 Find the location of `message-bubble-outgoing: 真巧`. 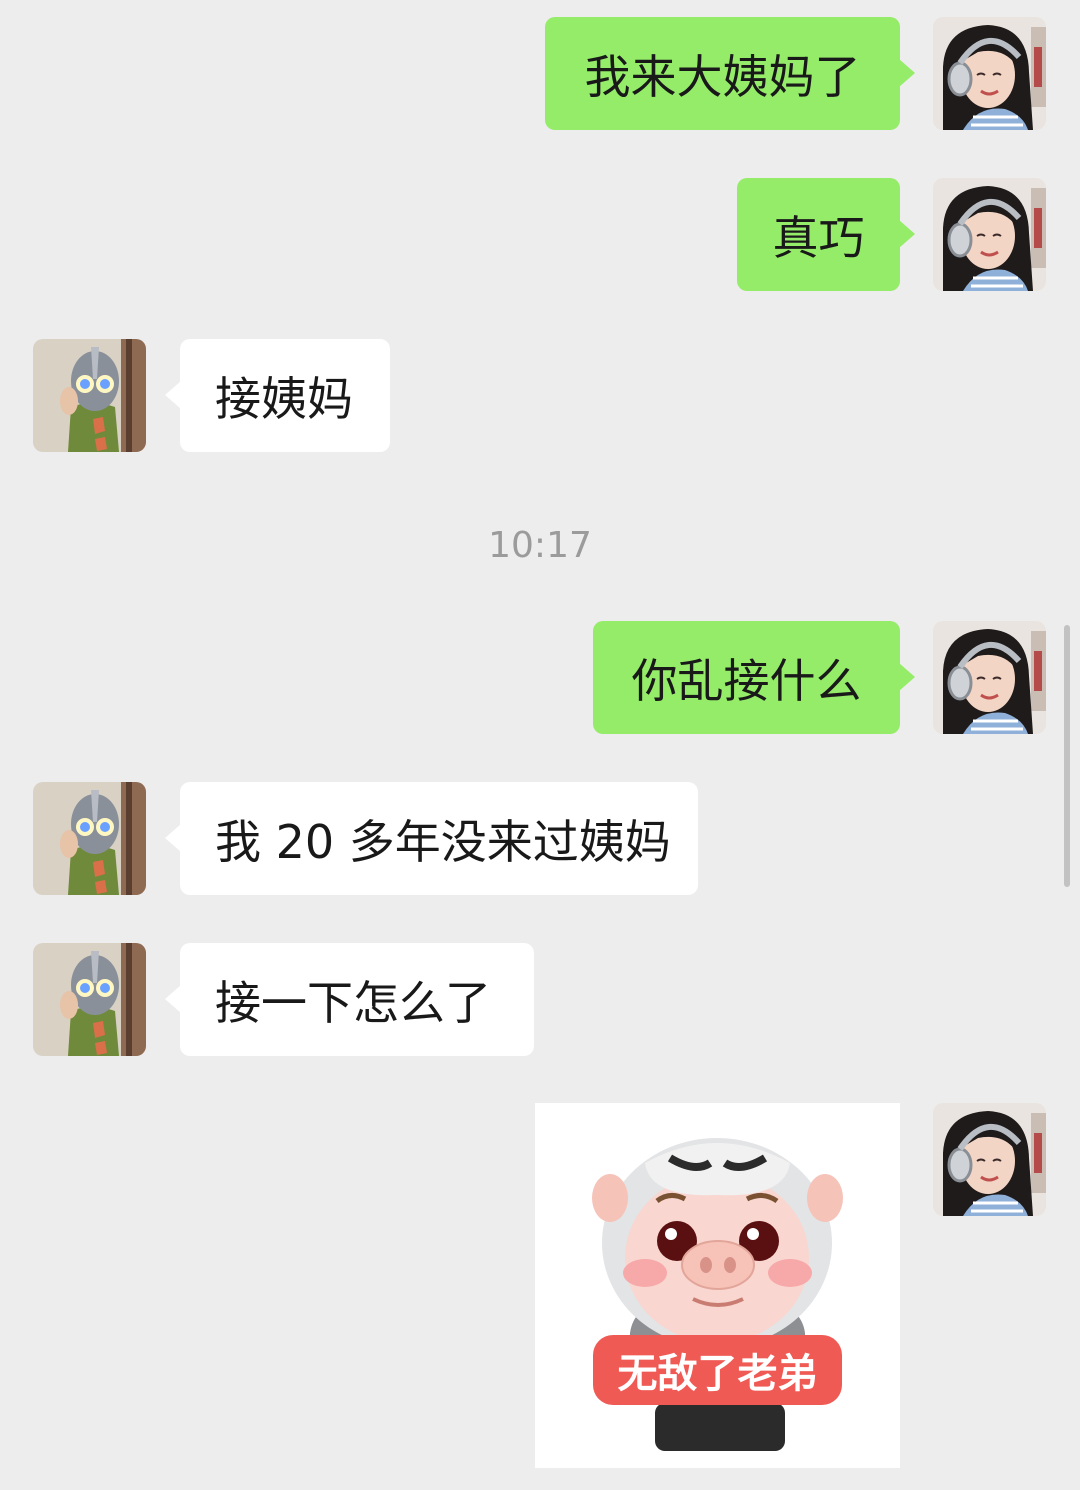

message-bubble-outgoing: 真巧 is located at coordinates (826, 234).